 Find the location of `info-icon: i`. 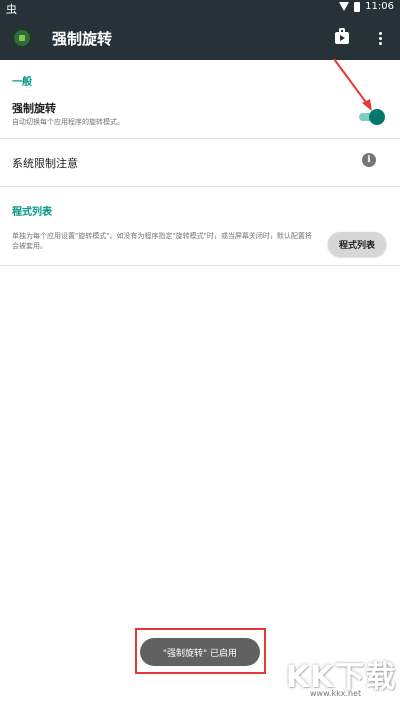

info-icon: i is located at coordinates (369, 160).